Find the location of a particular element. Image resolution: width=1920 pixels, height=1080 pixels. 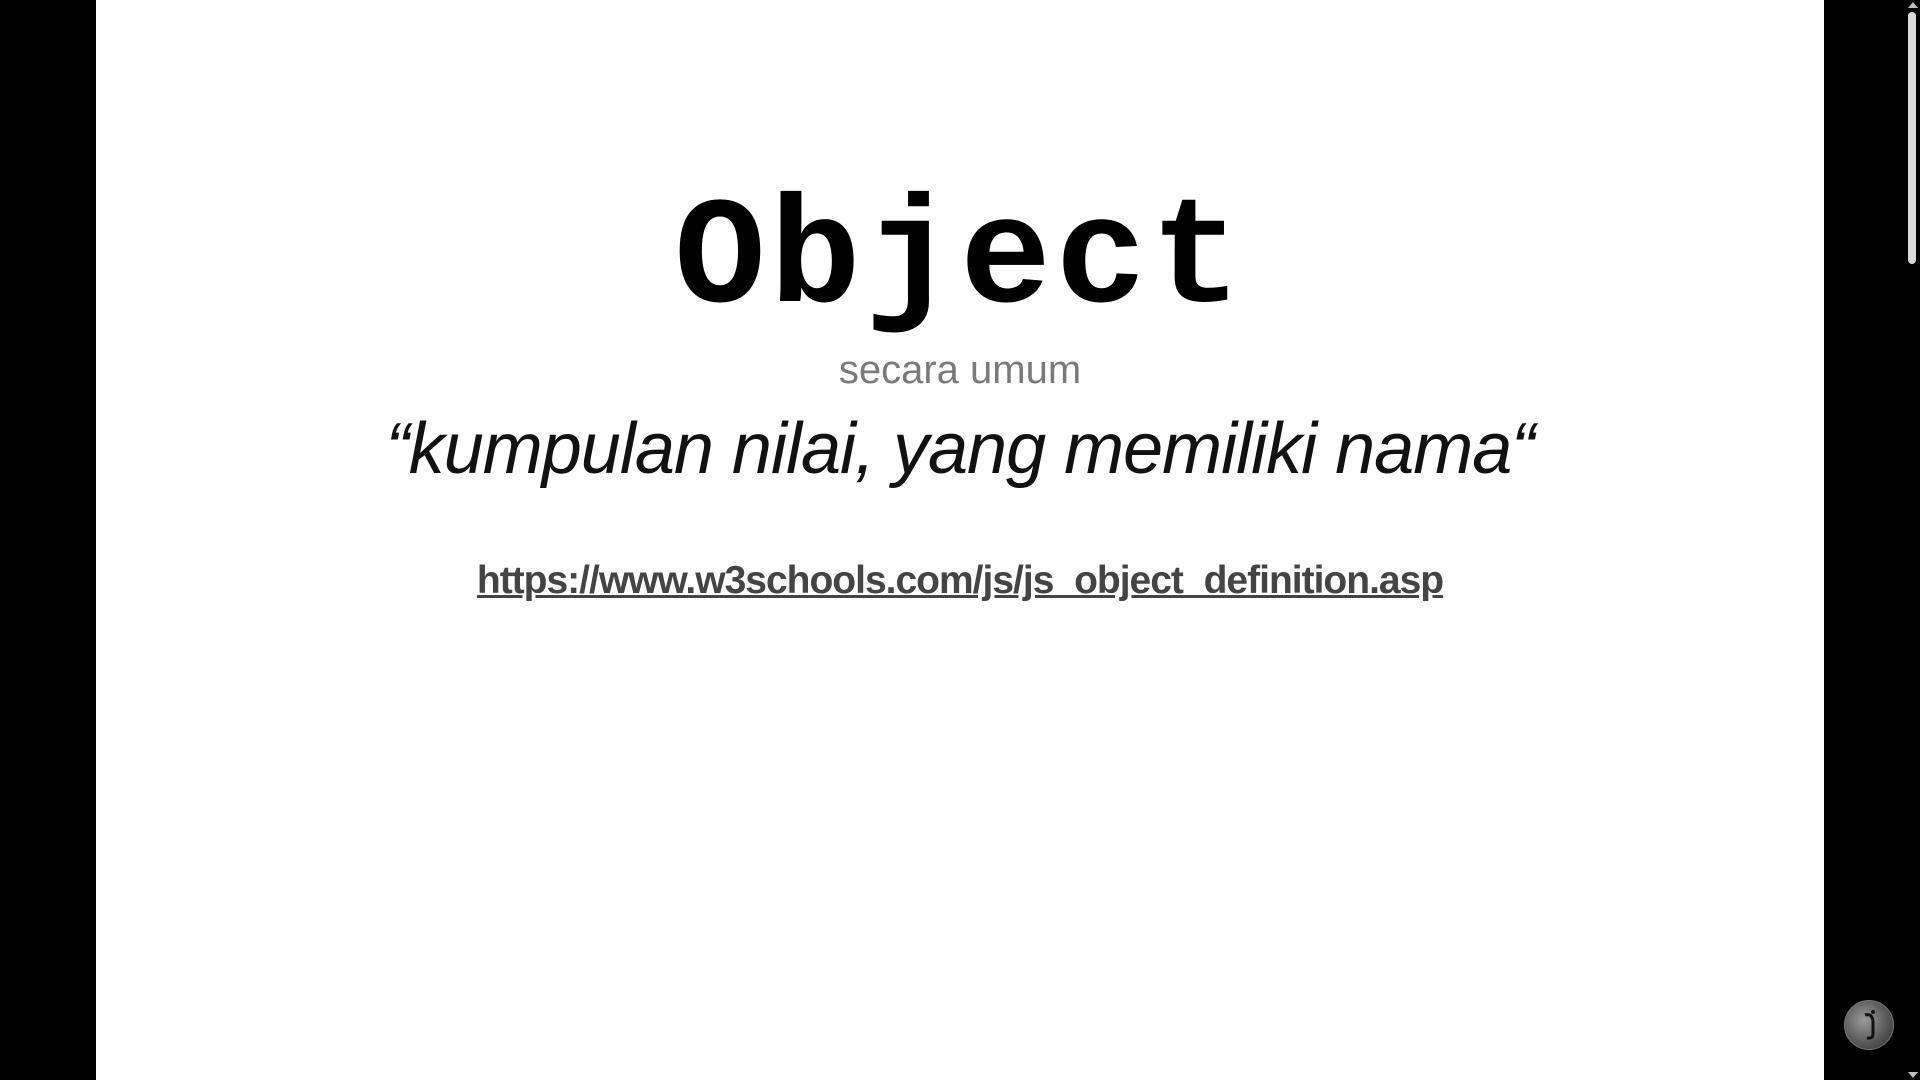

avatar-badge-icon is located at coordinates (1869, 1025).